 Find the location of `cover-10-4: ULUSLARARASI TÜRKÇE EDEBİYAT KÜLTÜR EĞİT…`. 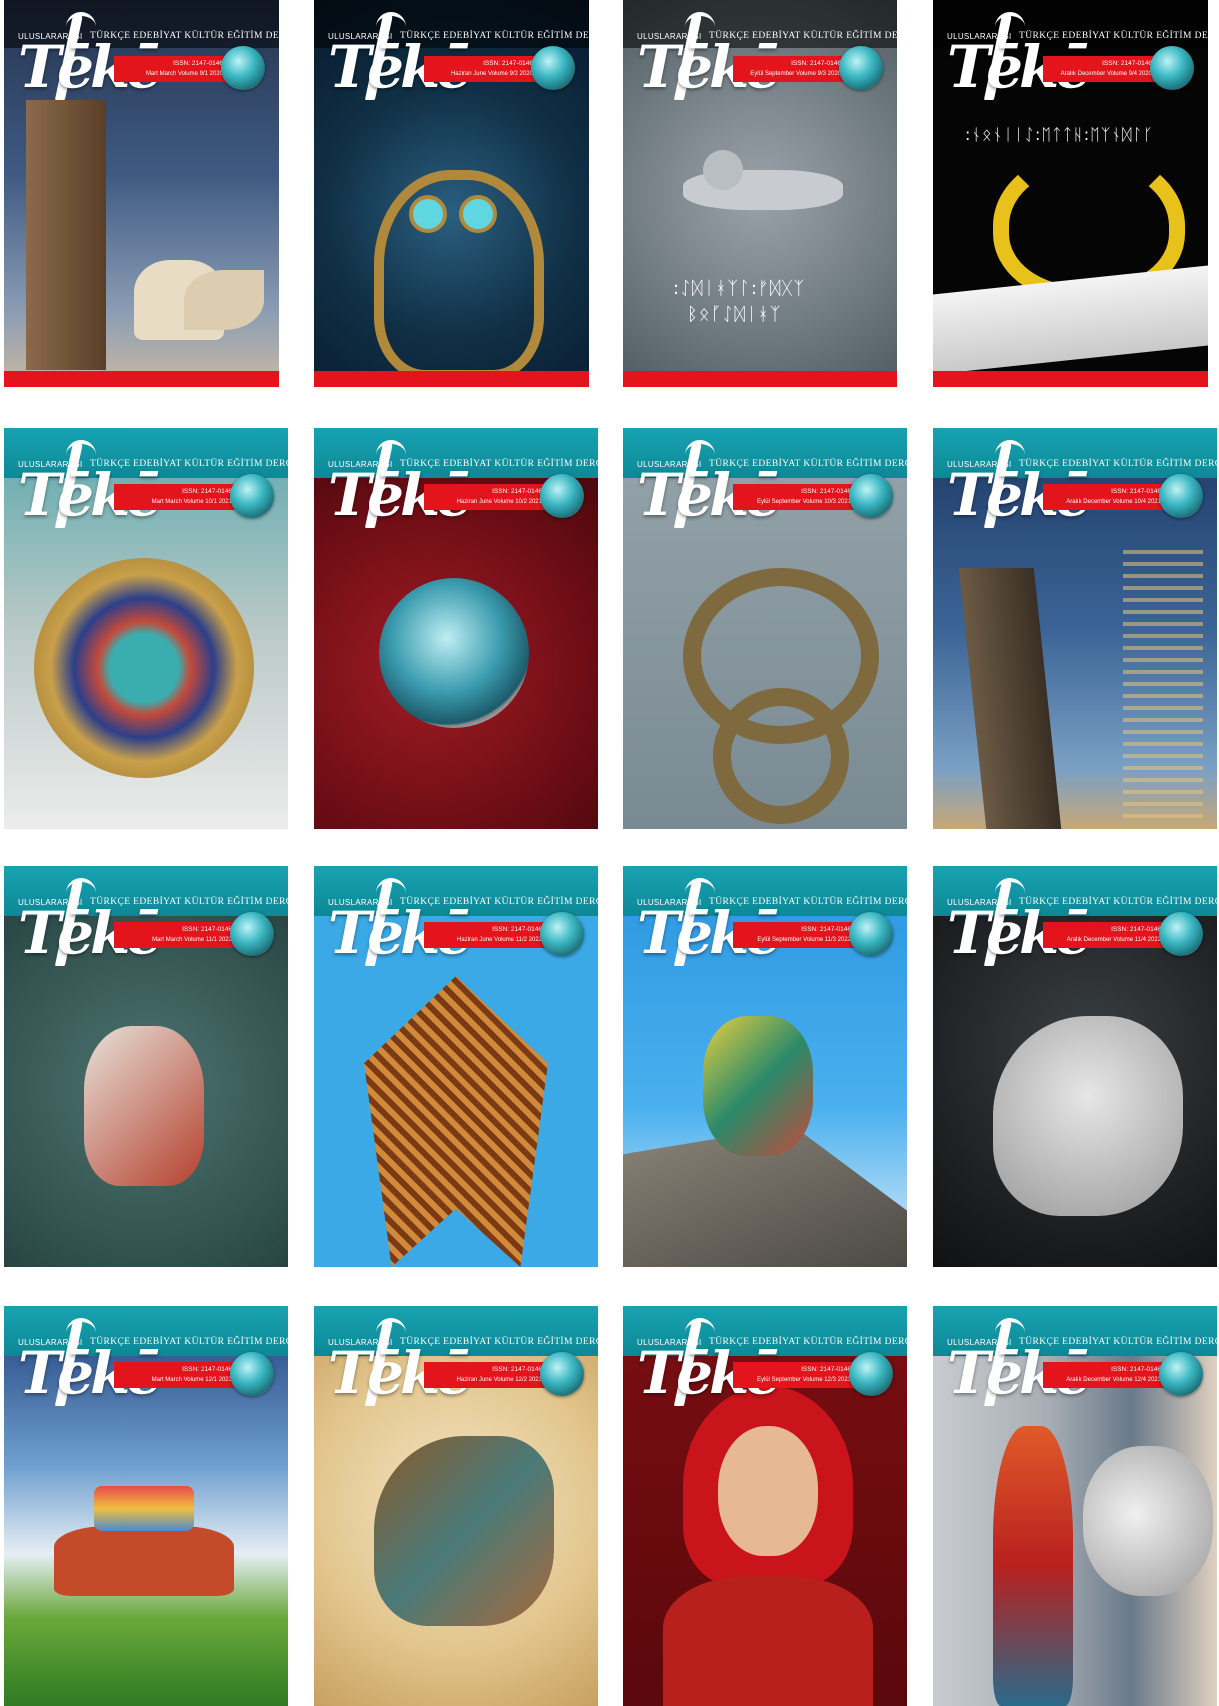

cover-10-4: ULUSLARARASI TÜRKÇE EDEBİYAT KÜLTÜR EĞİT… is located at coordinates (1075, 628).